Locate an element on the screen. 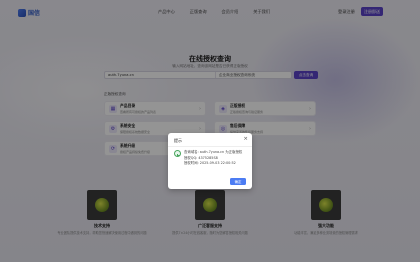  dialog-title: 提示 is located at coordinates (178, 140).